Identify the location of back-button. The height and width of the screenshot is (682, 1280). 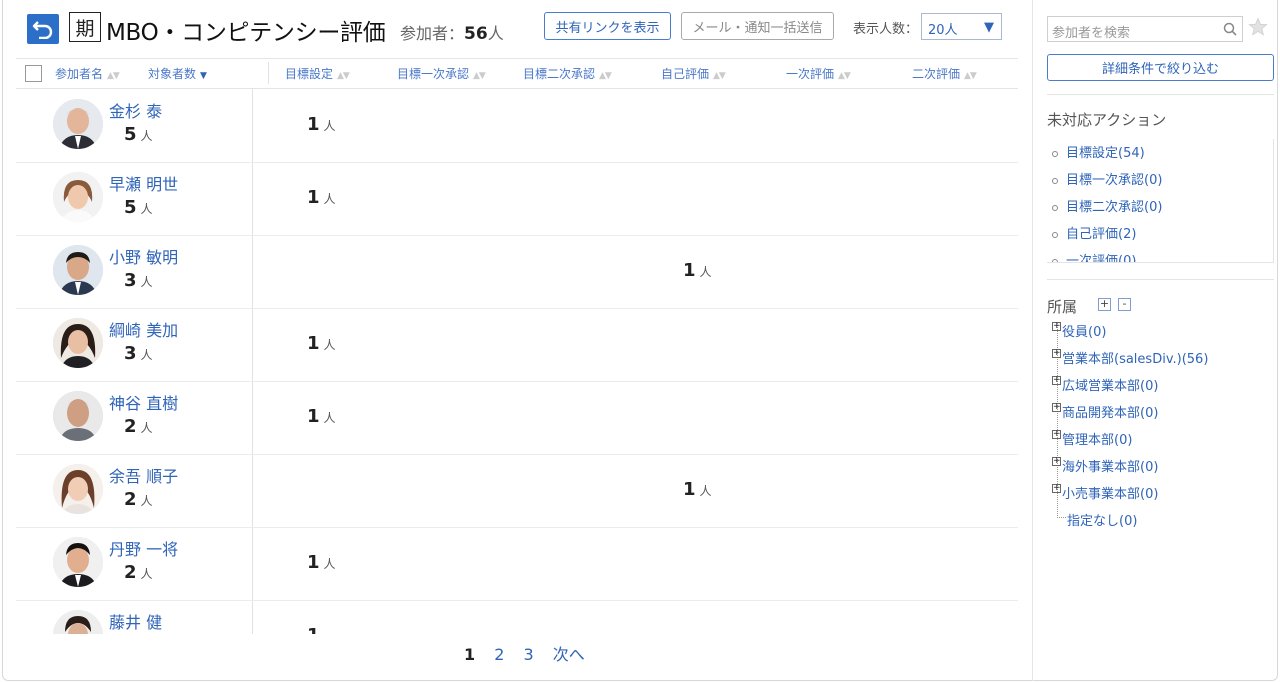
(43, 29).